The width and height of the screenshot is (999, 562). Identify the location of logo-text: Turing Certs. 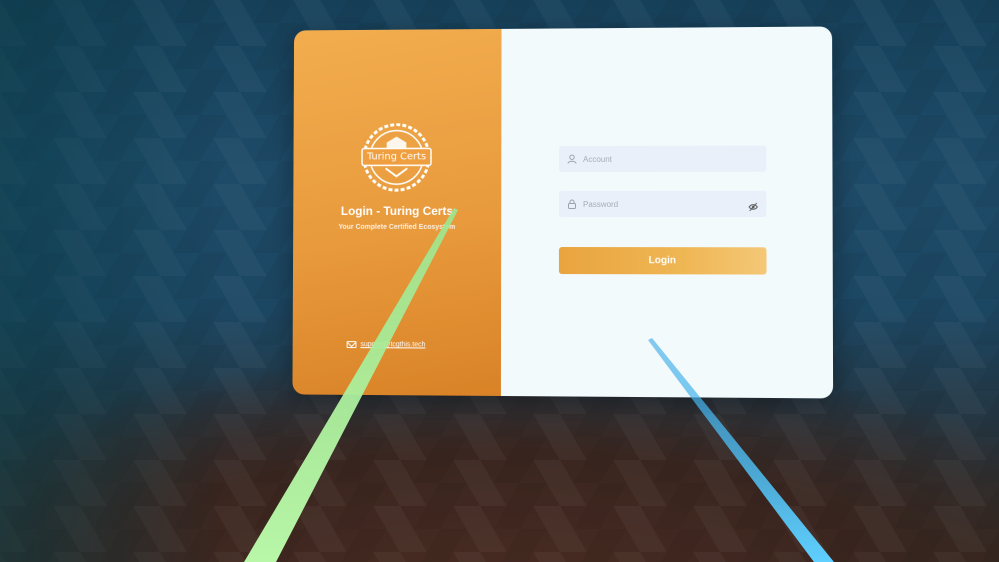
(396, 157).